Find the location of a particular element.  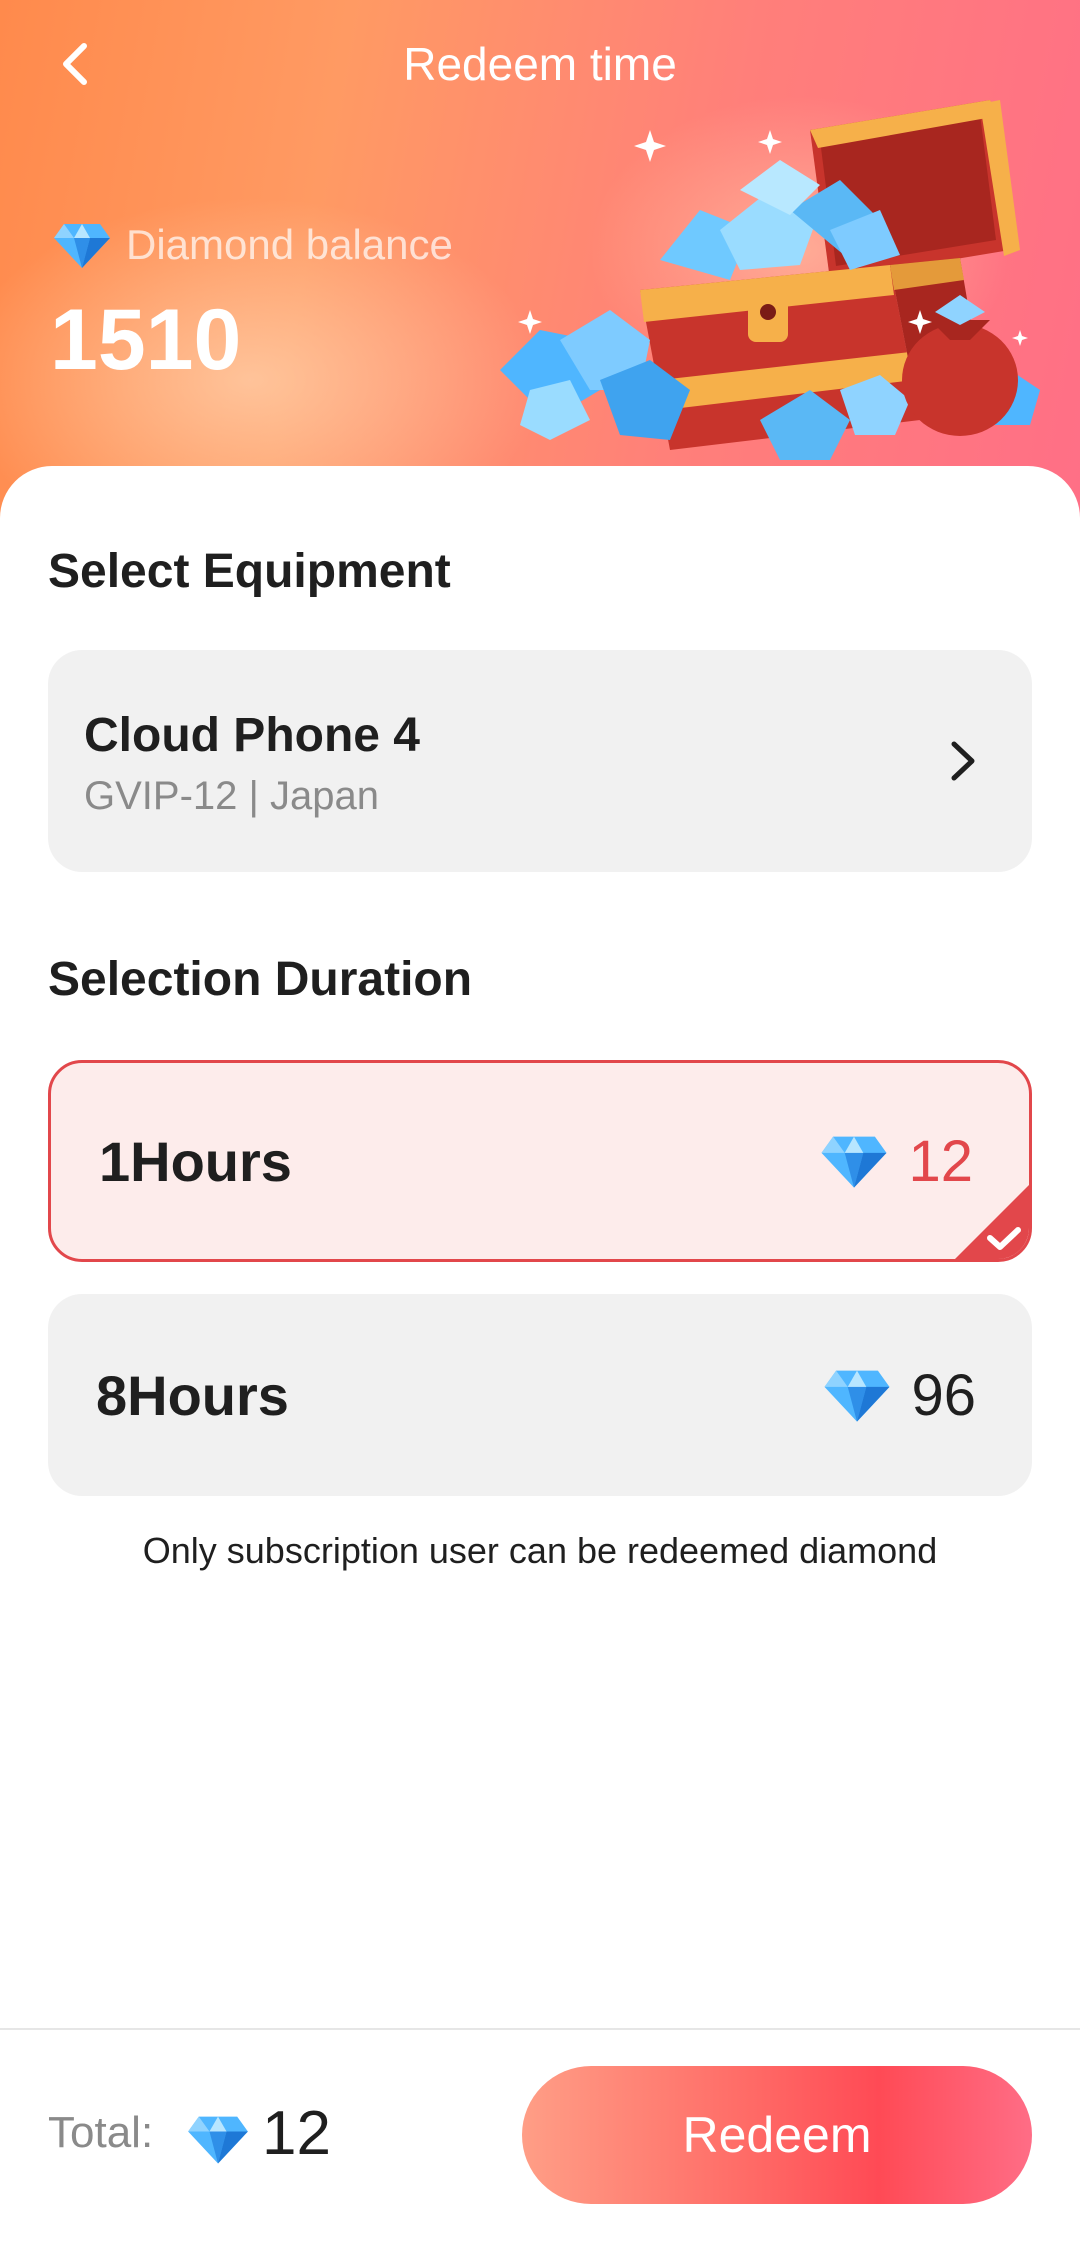

check-icon is located at coordinates (992, 1222).